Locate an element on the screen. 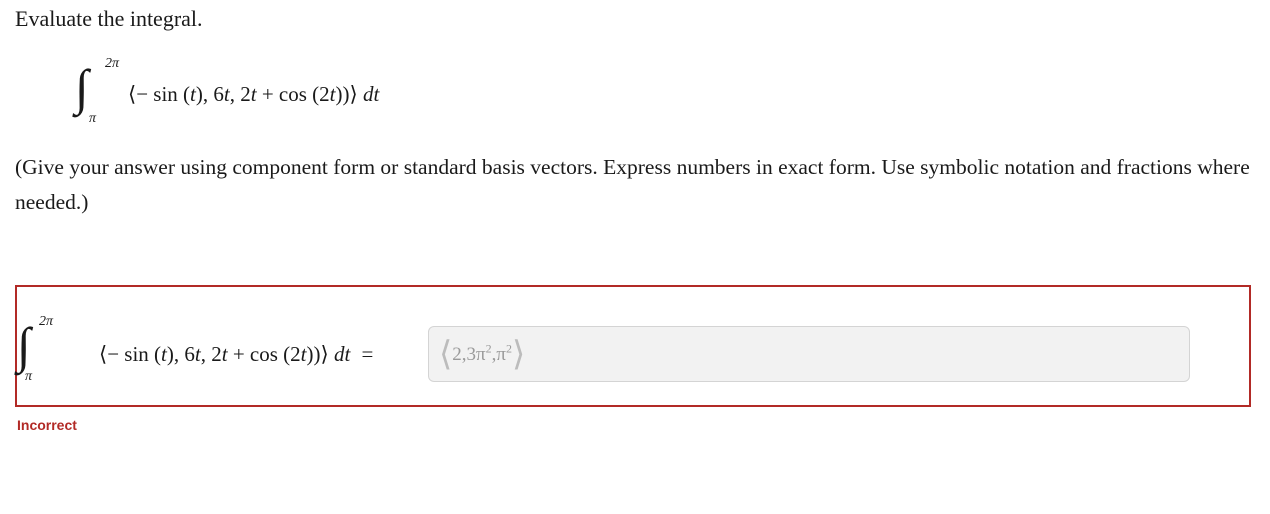 This screenshot has width=1270, height=514. status-message: Incorrect is located at coordinates (47, 425).